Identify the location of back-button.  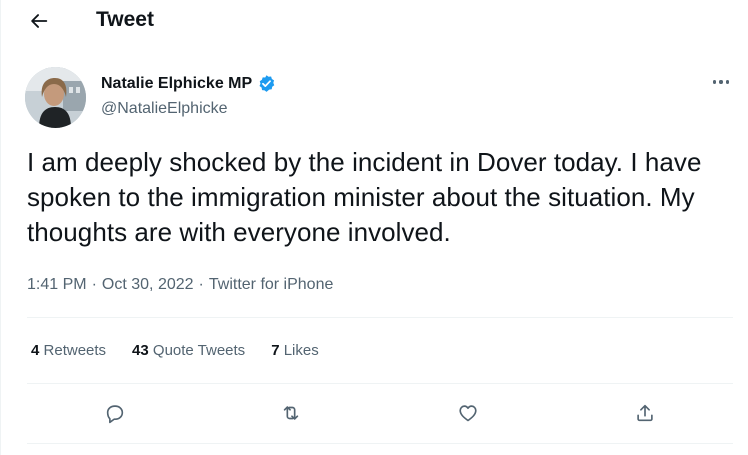
(39, 21).